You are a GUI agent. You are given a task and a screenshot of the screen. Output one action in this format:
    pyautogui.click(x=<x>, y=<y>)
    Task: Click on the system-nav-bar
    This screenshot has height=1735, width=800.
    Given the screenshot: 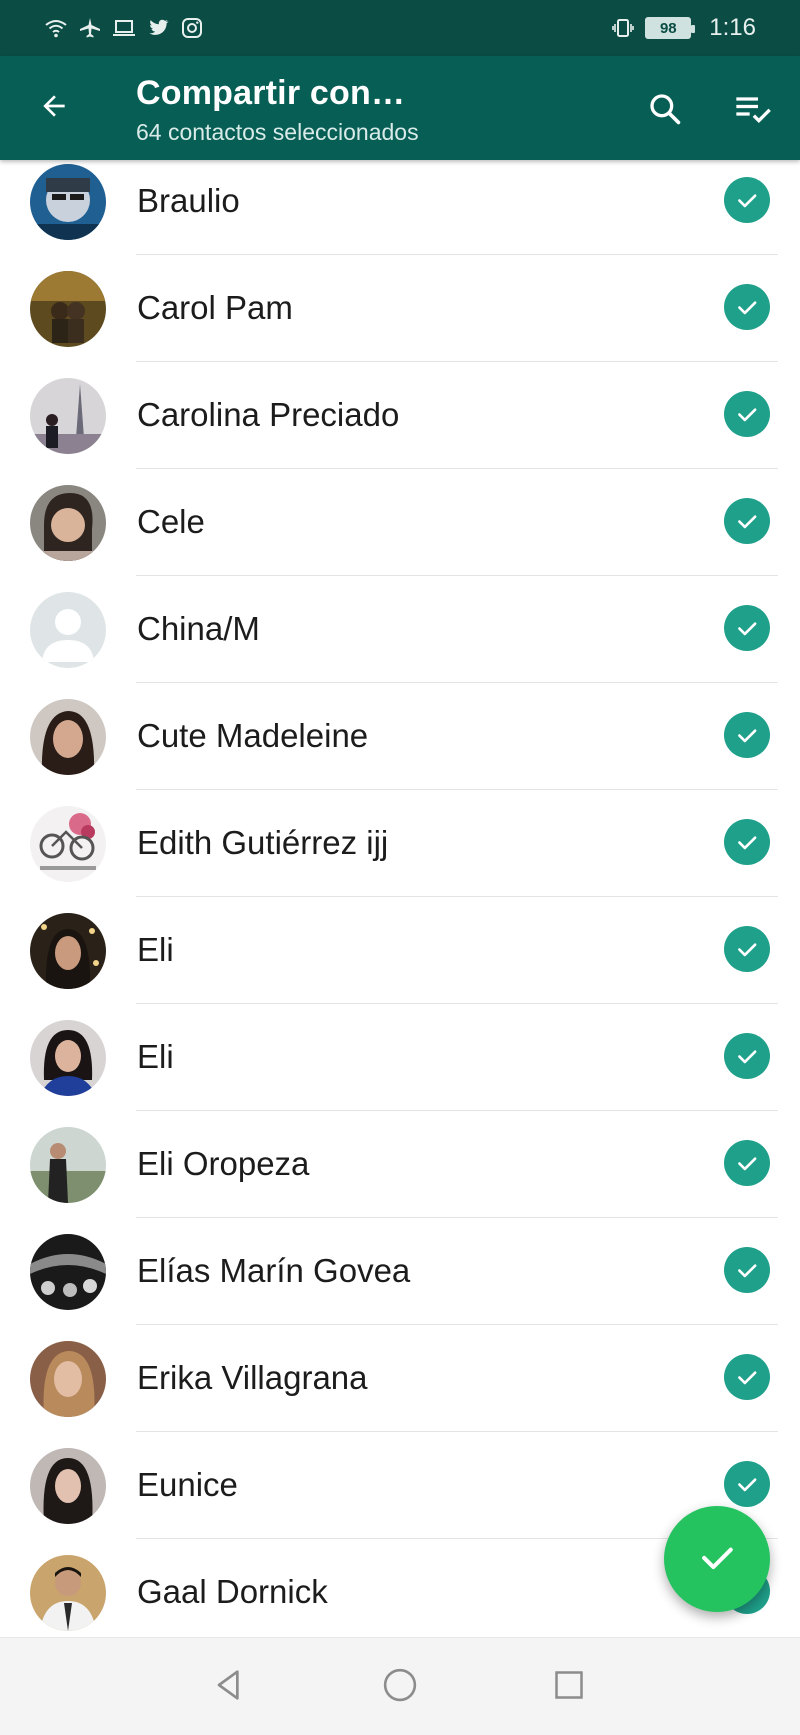 What is the action you would take?
    pyautogui.click(x=400, y=1686)
    